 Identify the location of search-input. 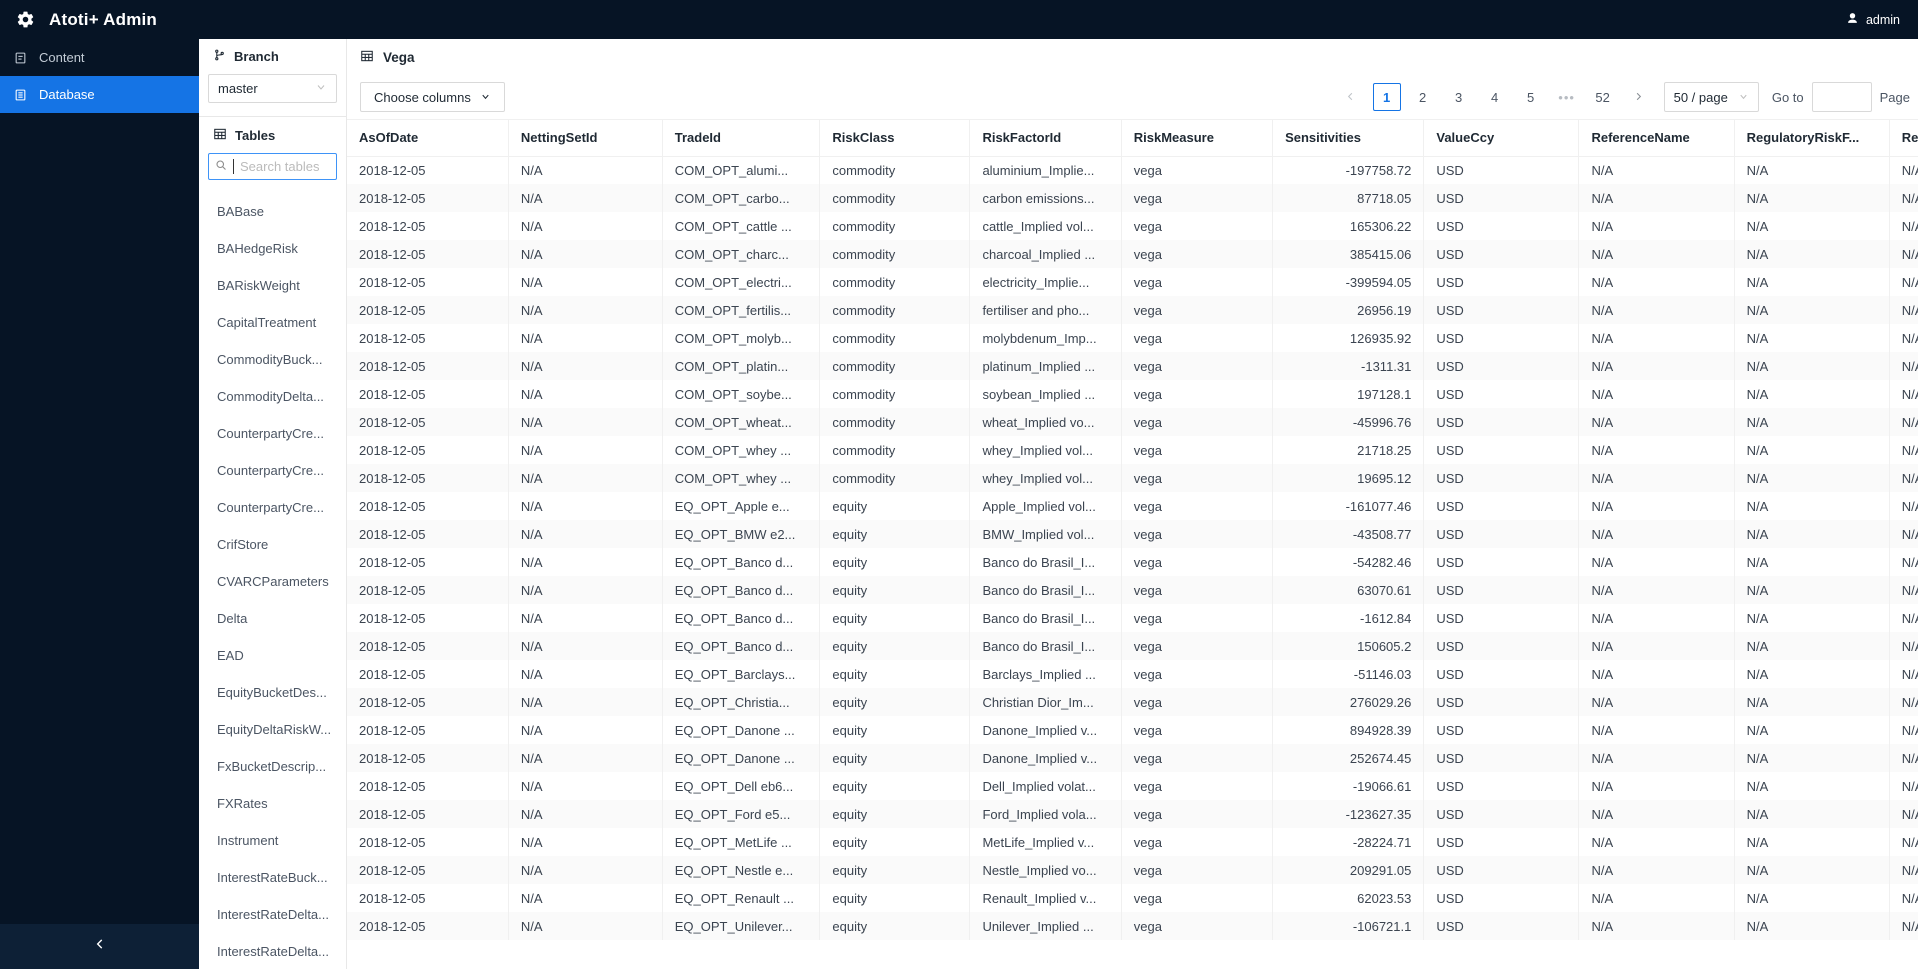
(285, 166).